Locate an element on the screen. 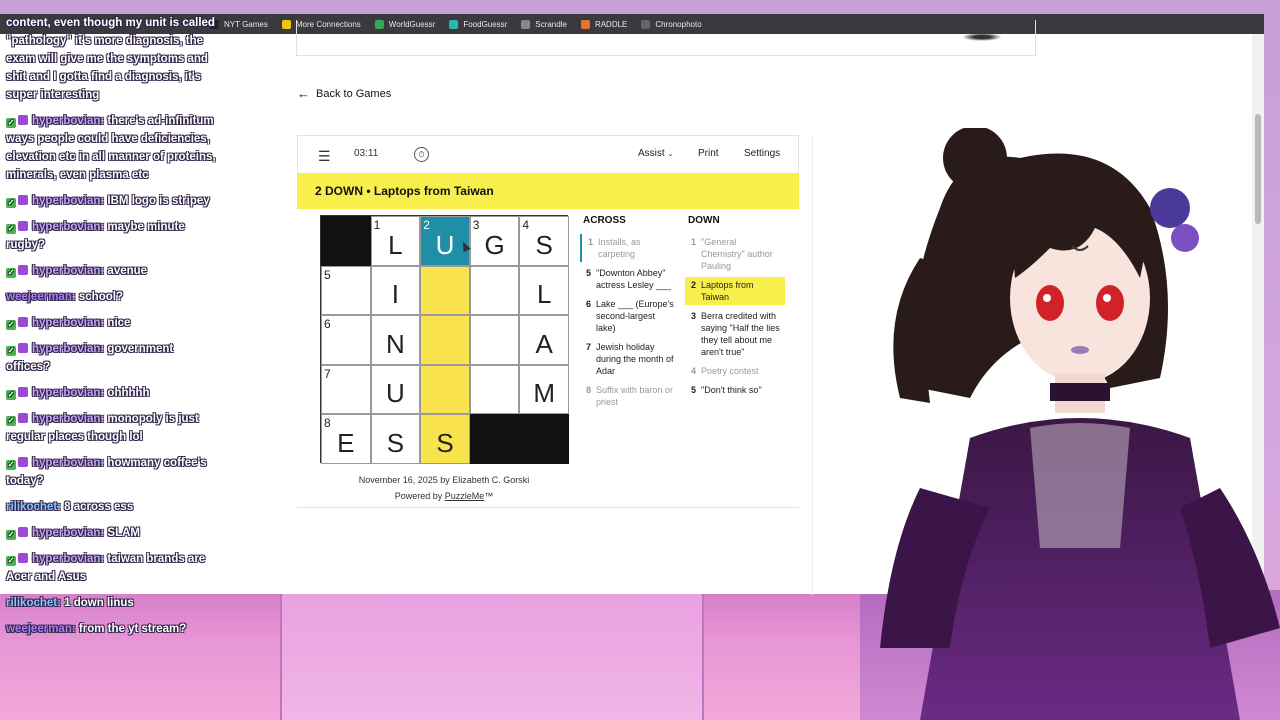 The image size is (1280, 720). cell-letter: U is located at coordinates (395, 393).